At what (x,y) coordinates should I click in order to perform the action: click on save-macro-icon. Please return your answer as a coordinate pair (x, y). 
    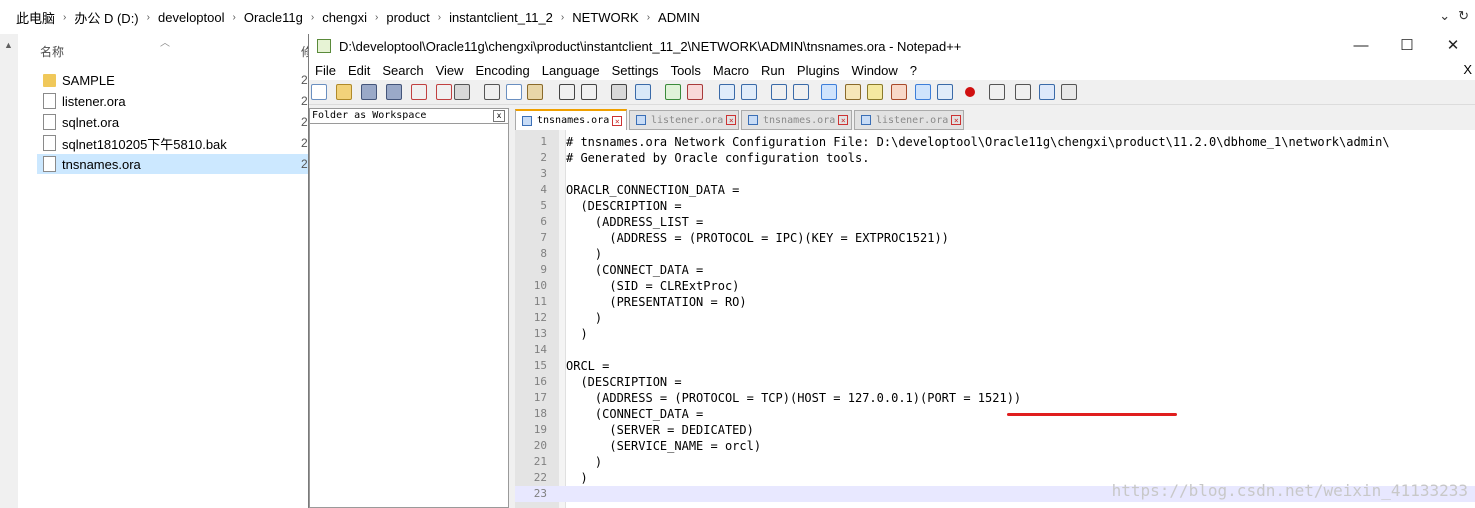
    Looking at the image, I should click on (1069, 92).